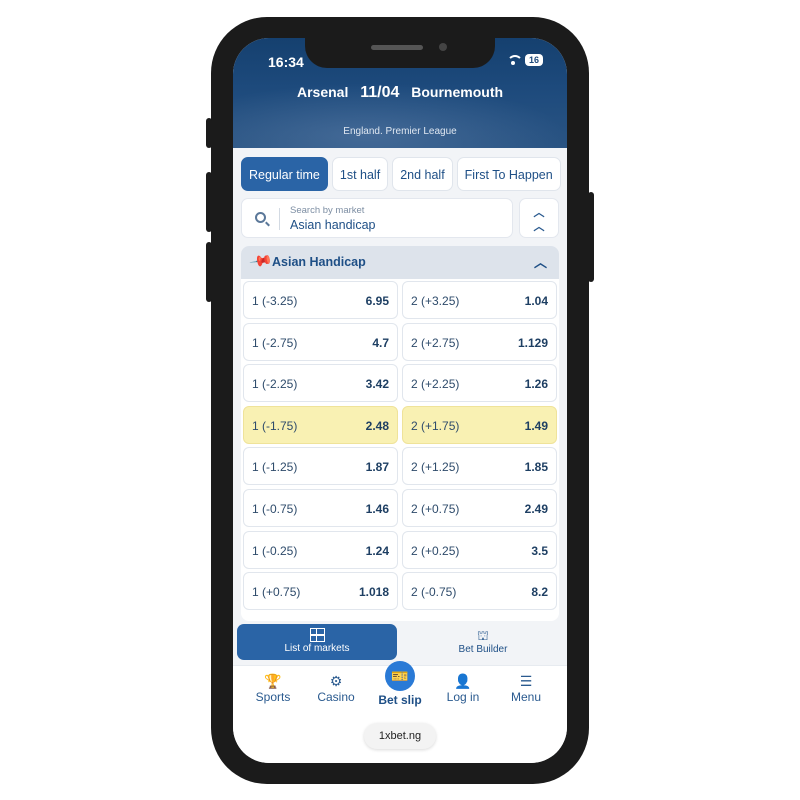 The width and height of the screenshot is (800, 800). Describe the element at coordinates (422, 174) in the screenshot. I see `tab-2nd-half: 2nd half` at that location.